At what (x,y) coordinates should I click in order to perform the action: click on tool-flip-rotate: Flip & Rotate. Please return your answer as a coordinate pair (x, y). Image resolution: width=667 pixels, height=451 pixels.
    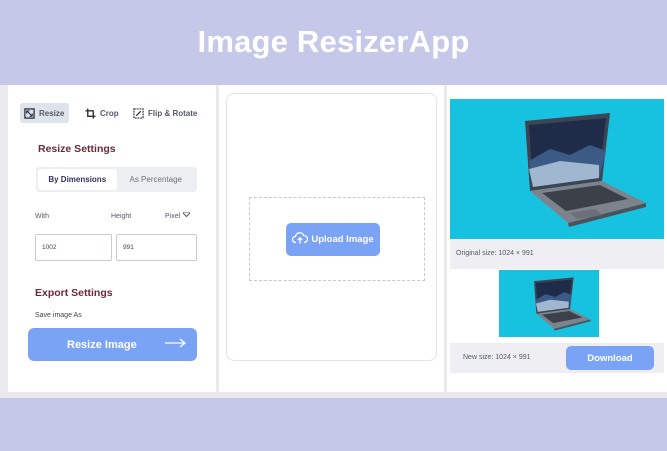
    Looking at the image, I should click on (165, 113).